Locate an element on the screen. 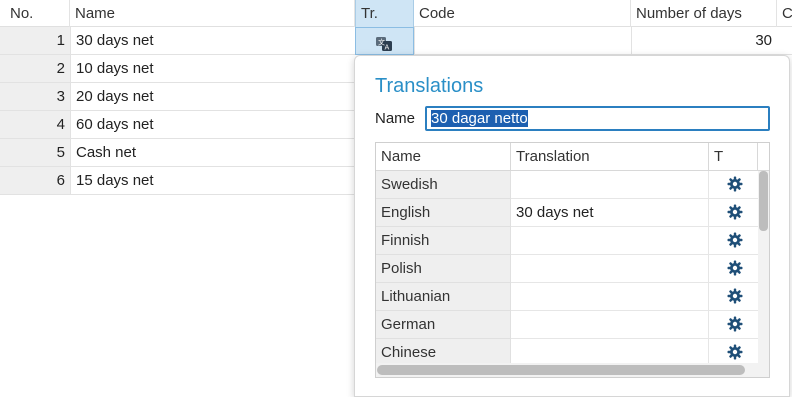 This screenshot has height=397, width=792. row-name: 60 days net is located at coordinates (212, 125).